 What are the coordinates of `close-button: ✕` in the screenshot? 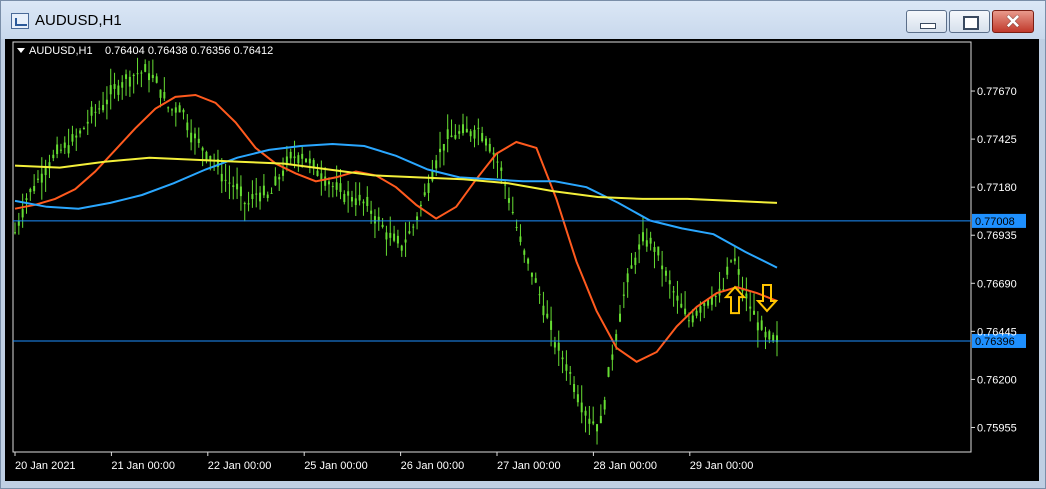 It's located at (1013, 21).